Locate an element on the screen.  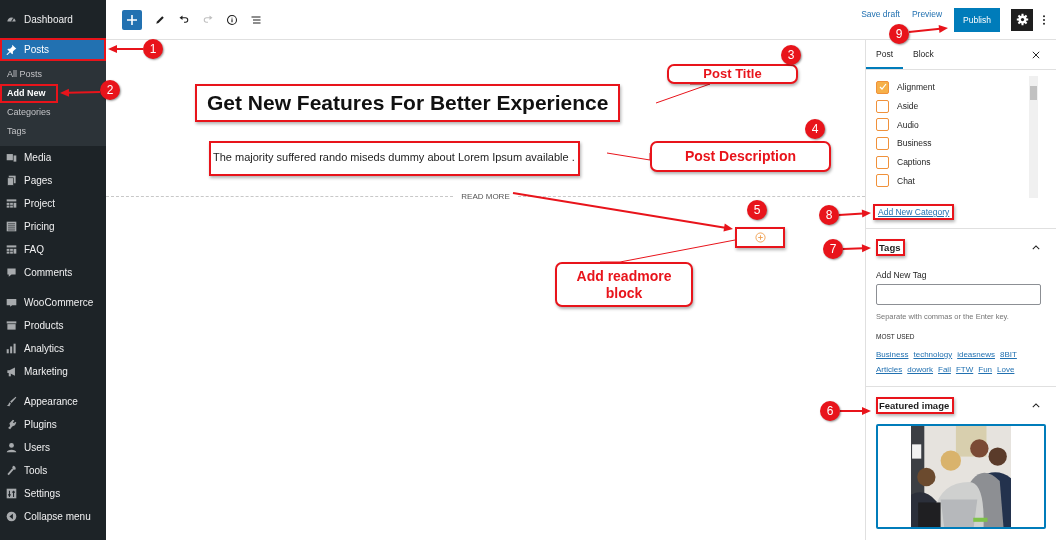
tag-input-field is located at coordinates (958, 294).